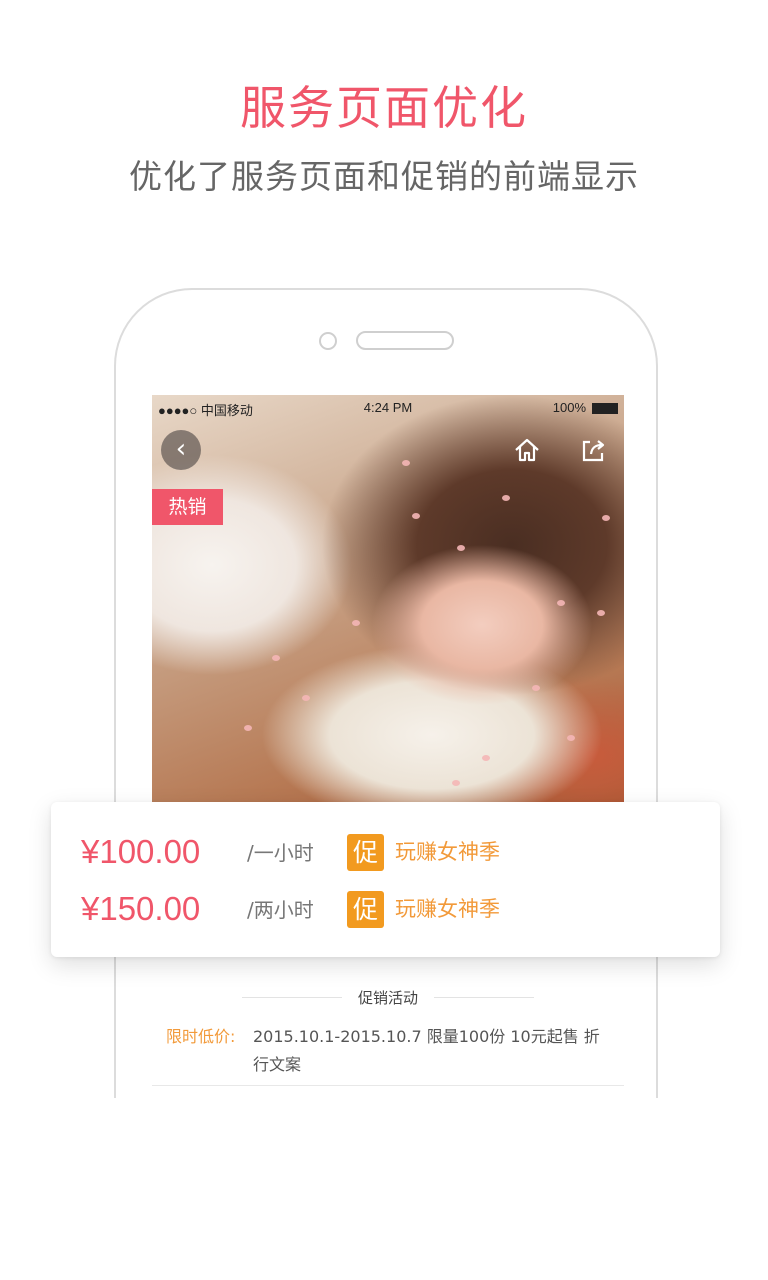 The width and height of the screenshot is (768, 1280). What do you see at coordinates (426, 1050) in the screenshot?
I see `promotion-text: 2015.10.1-2015.10.7 限量100份 10元起售 折行文案` at bounding box center [426, 1050].